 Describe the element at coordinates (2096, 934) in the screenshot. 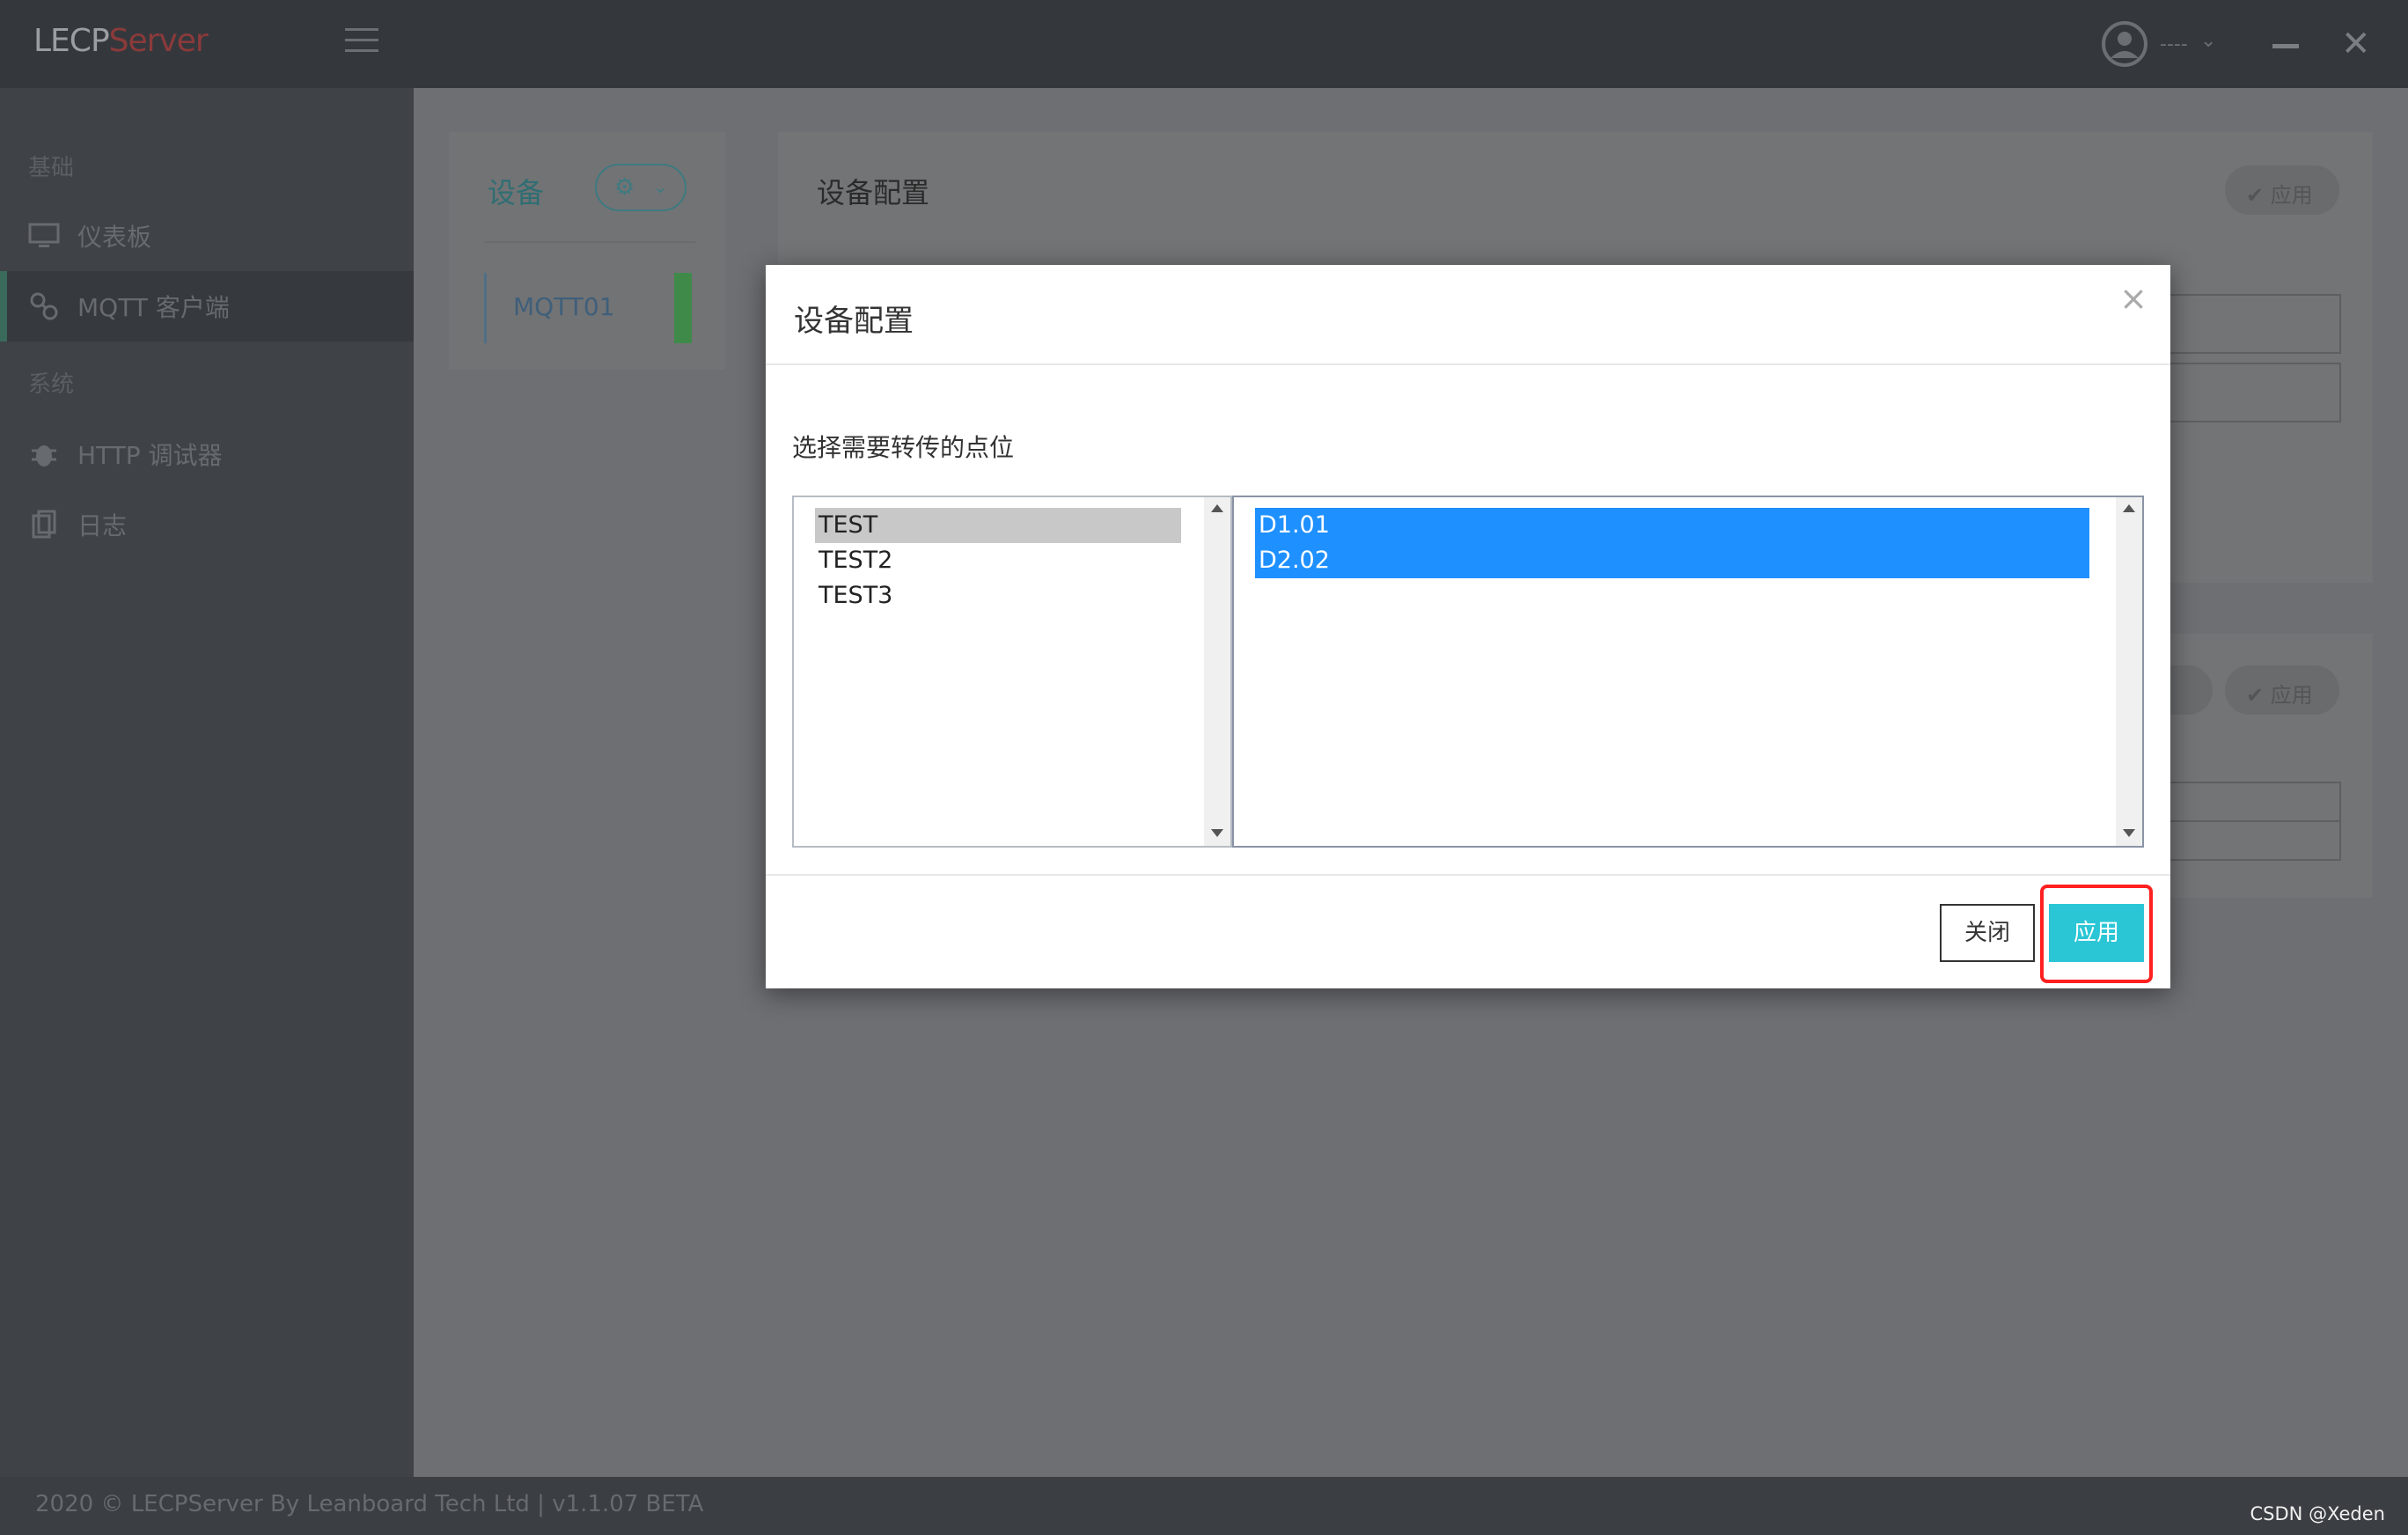

I see `highlight-box` at that location.